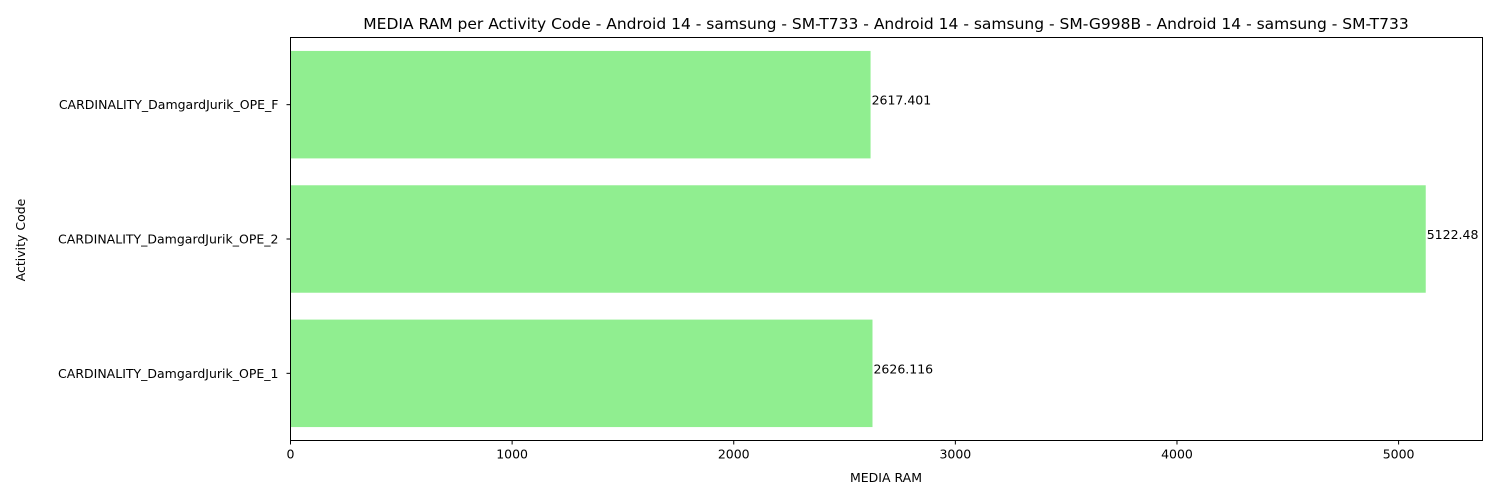 The width and height of the screenshot is (1500, 500). What do you see at coordinates (886, 477) in the screenshot?
I see `x-axis-label: MEDIA RAM` at bounding box center [886, 477].